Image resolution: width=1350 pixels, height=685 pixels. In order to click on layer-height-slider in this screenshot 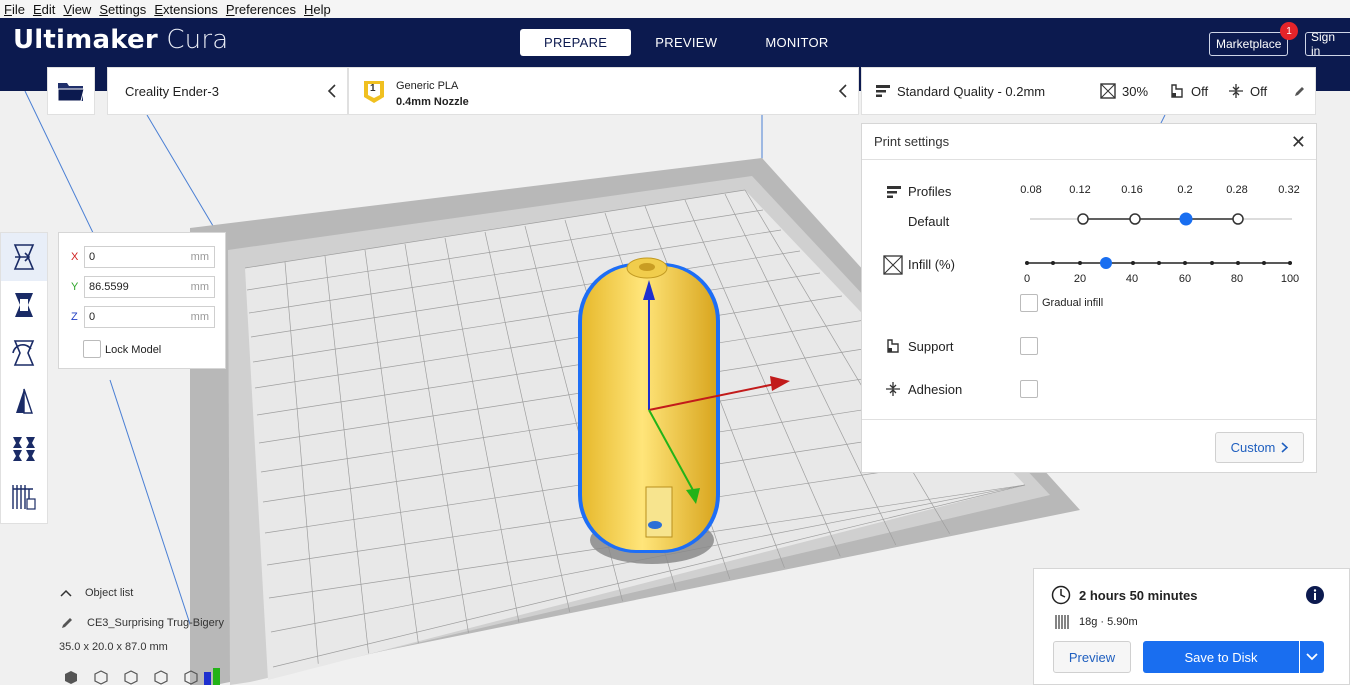, I will do `click(1162, 219)`.